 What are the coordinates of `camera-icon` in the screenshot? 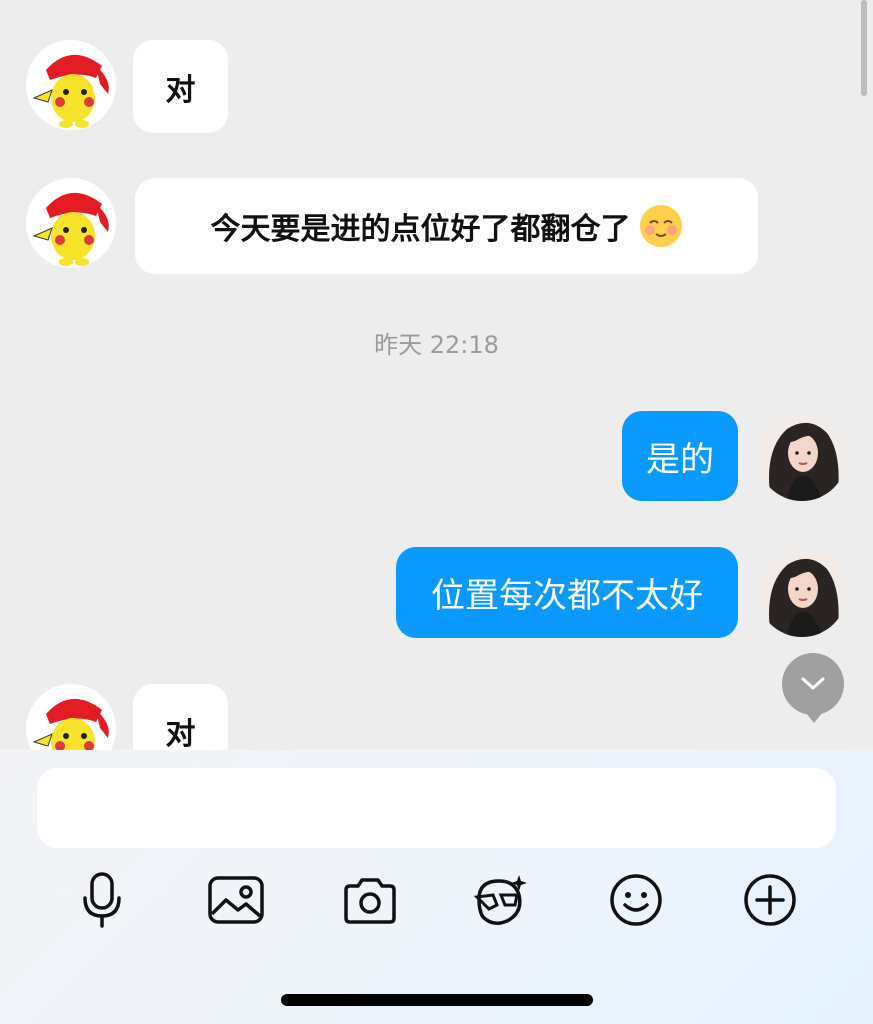 It's located at (370, 900).